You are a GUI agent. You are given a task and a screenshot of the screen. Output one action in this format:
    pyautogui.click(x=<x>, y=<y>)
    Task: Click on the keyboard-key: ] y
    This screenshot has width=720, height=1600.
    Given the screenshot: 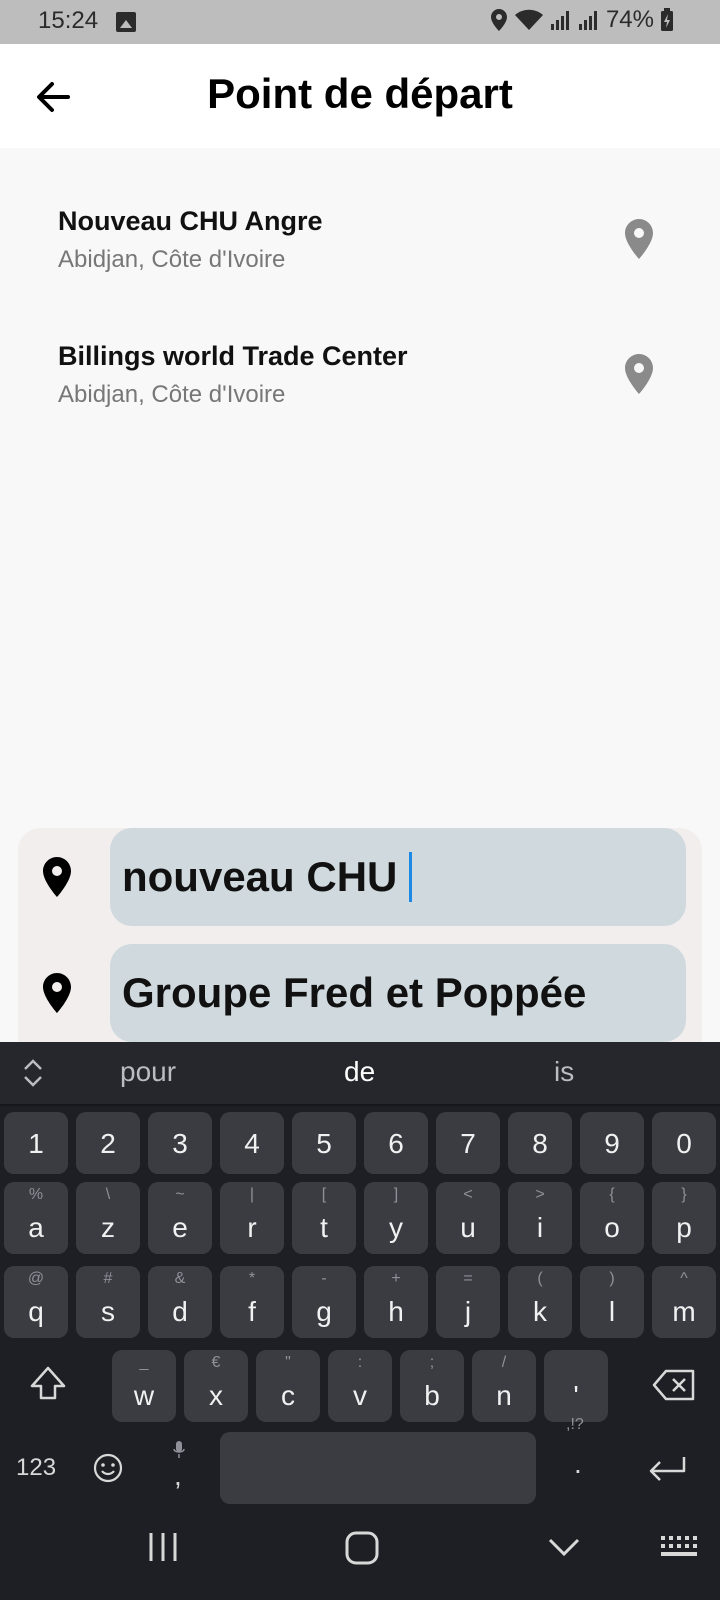 What is the action you would take?
    pyautogui.click(x=396, y=1218)
    